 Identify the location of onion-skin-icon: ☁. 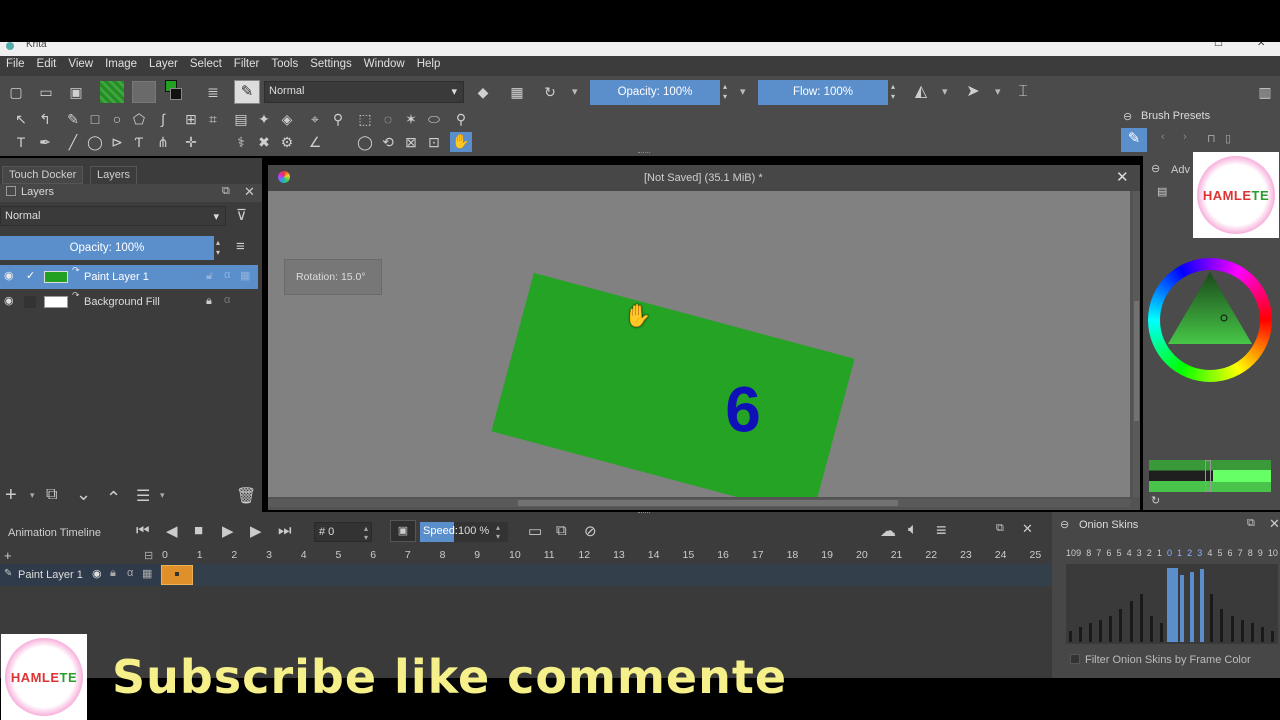
(888, 531).